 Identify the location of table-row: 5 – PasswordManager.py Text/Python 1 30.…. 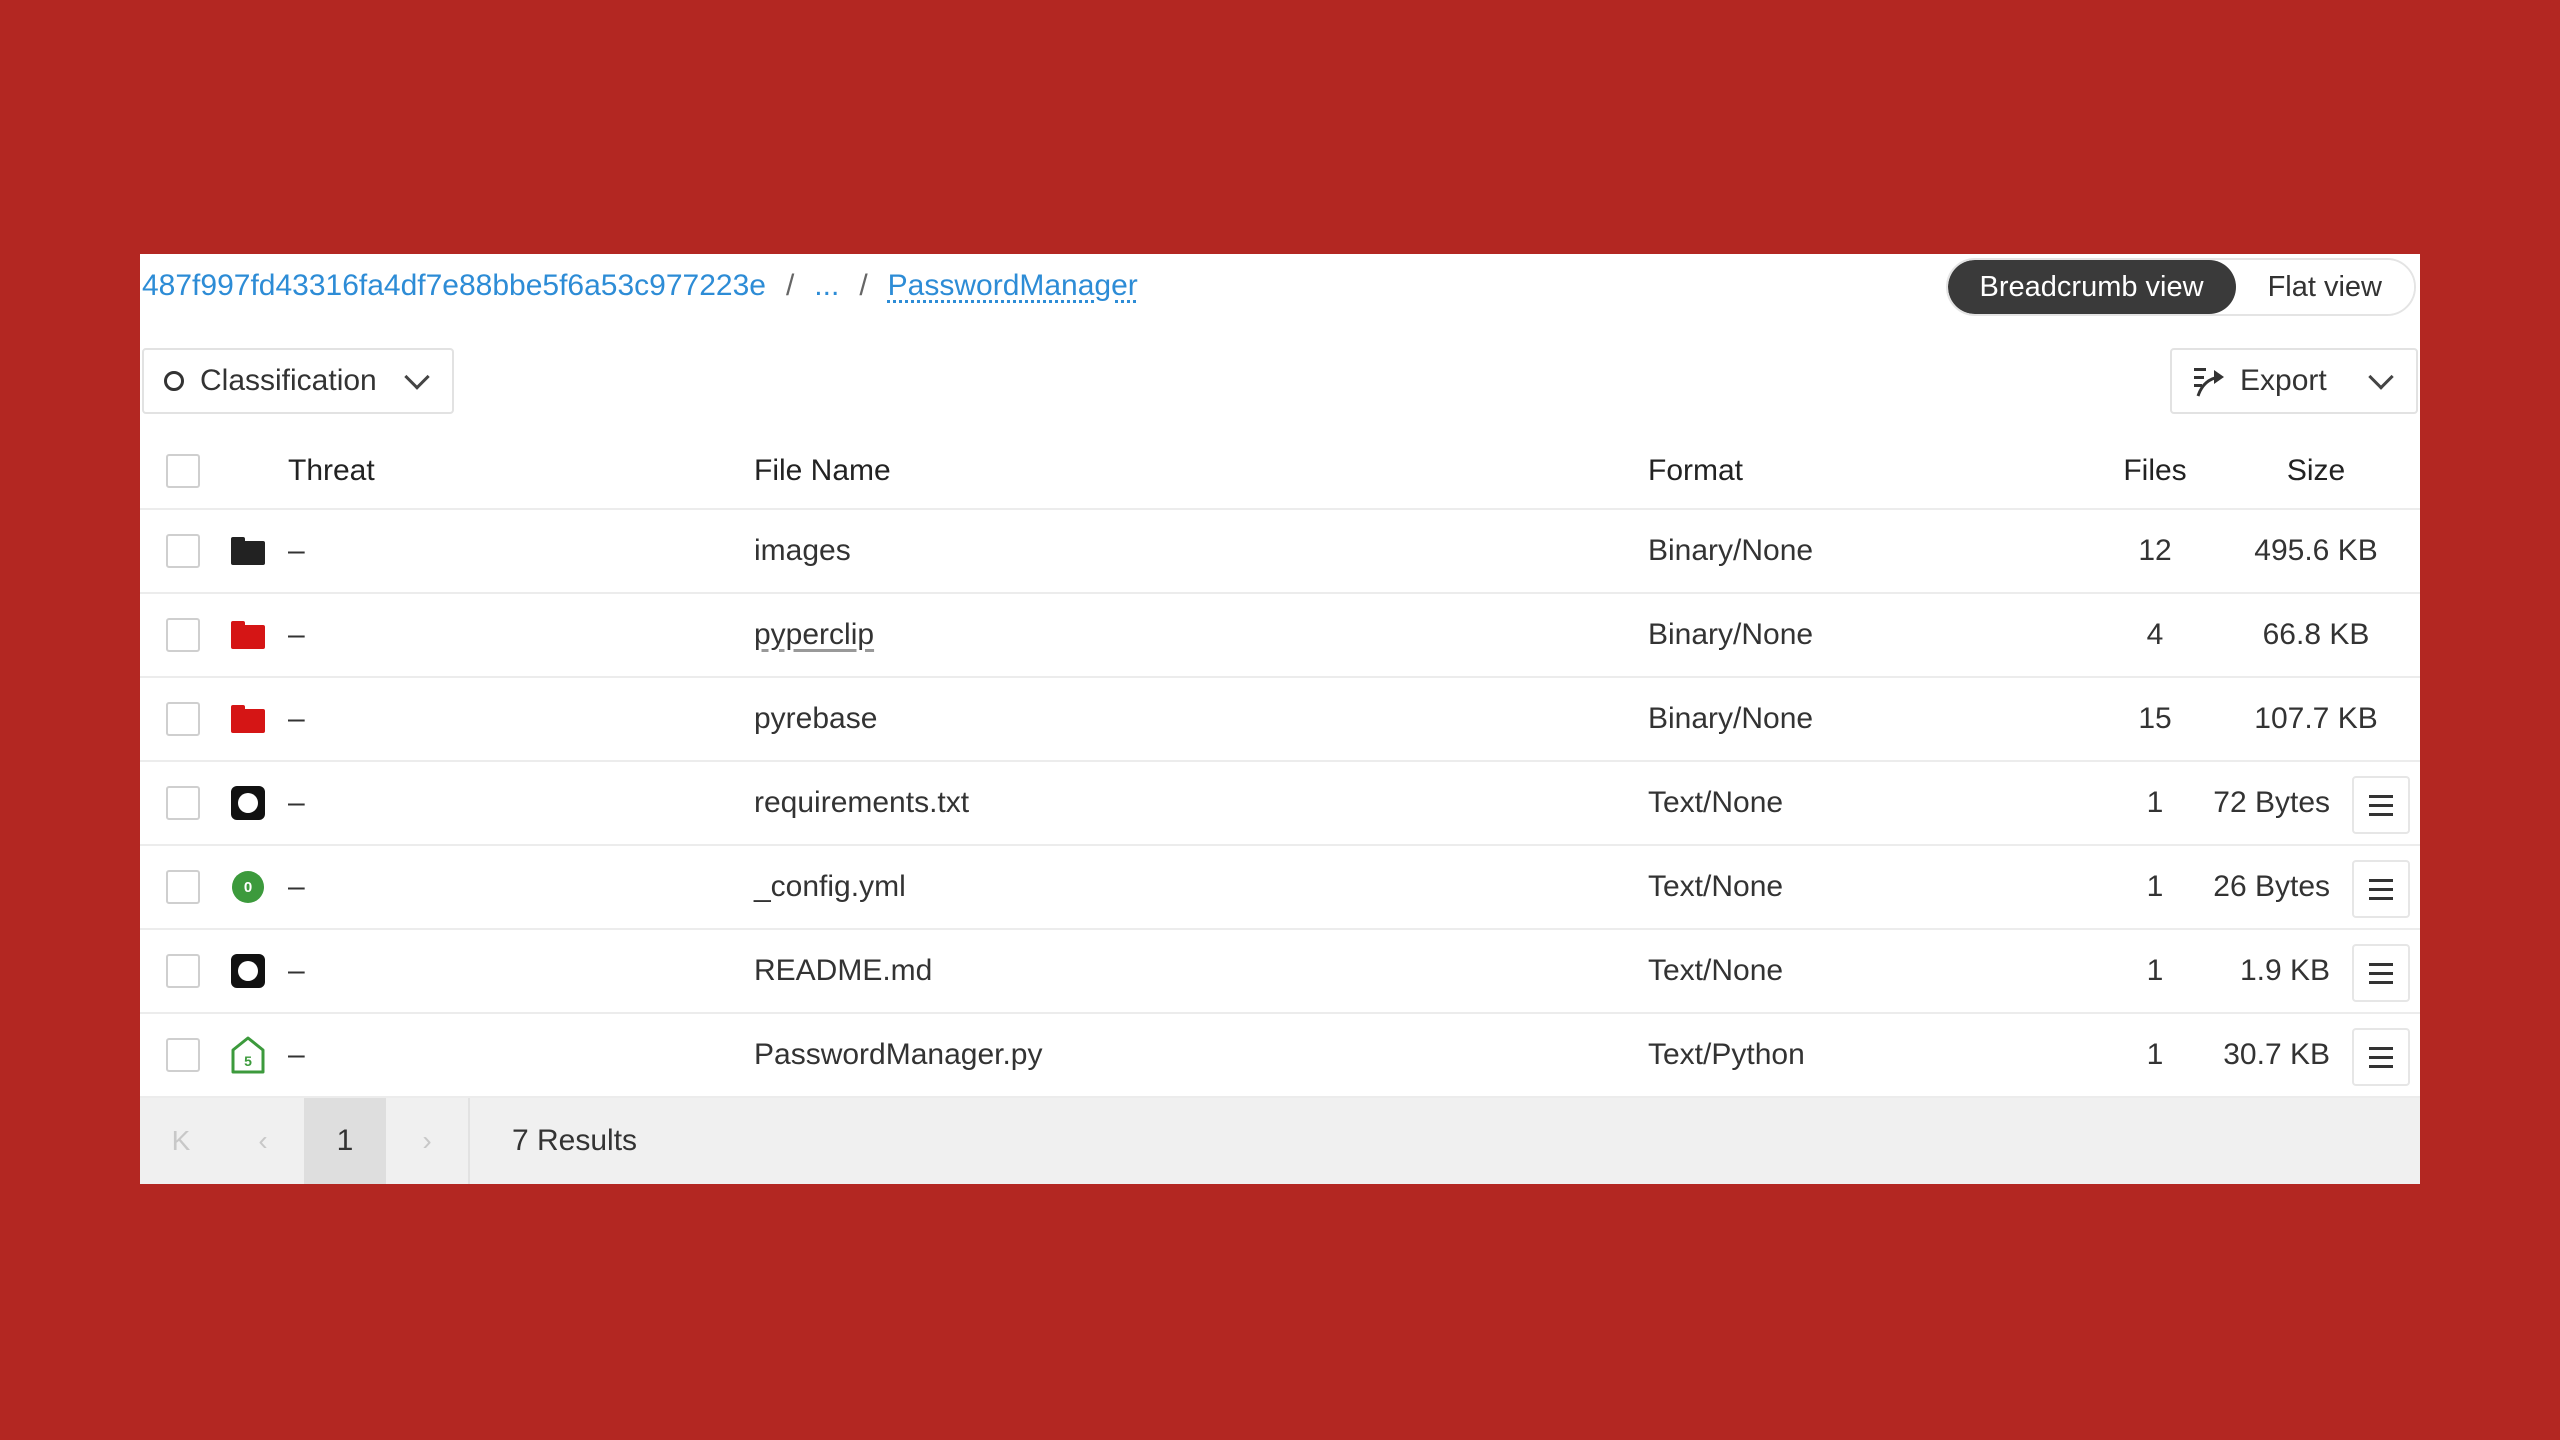
(1280, 1056).